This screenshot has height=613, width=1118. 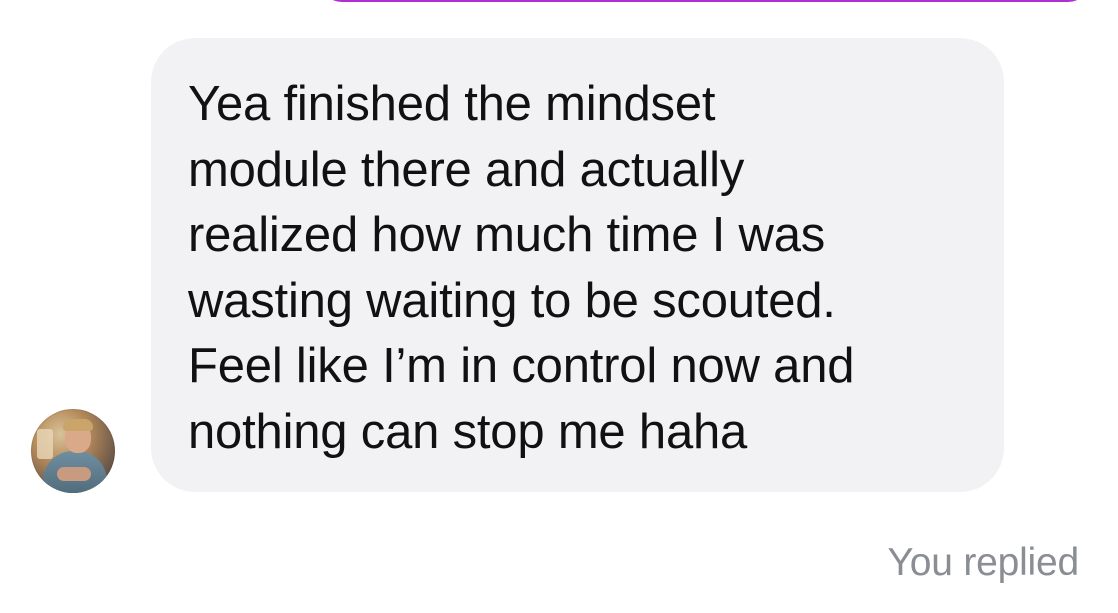 What do you see at coordinates (983, 562) in the screenshot?
I see `reply-status: You replied` at bounding box center [983, 562].